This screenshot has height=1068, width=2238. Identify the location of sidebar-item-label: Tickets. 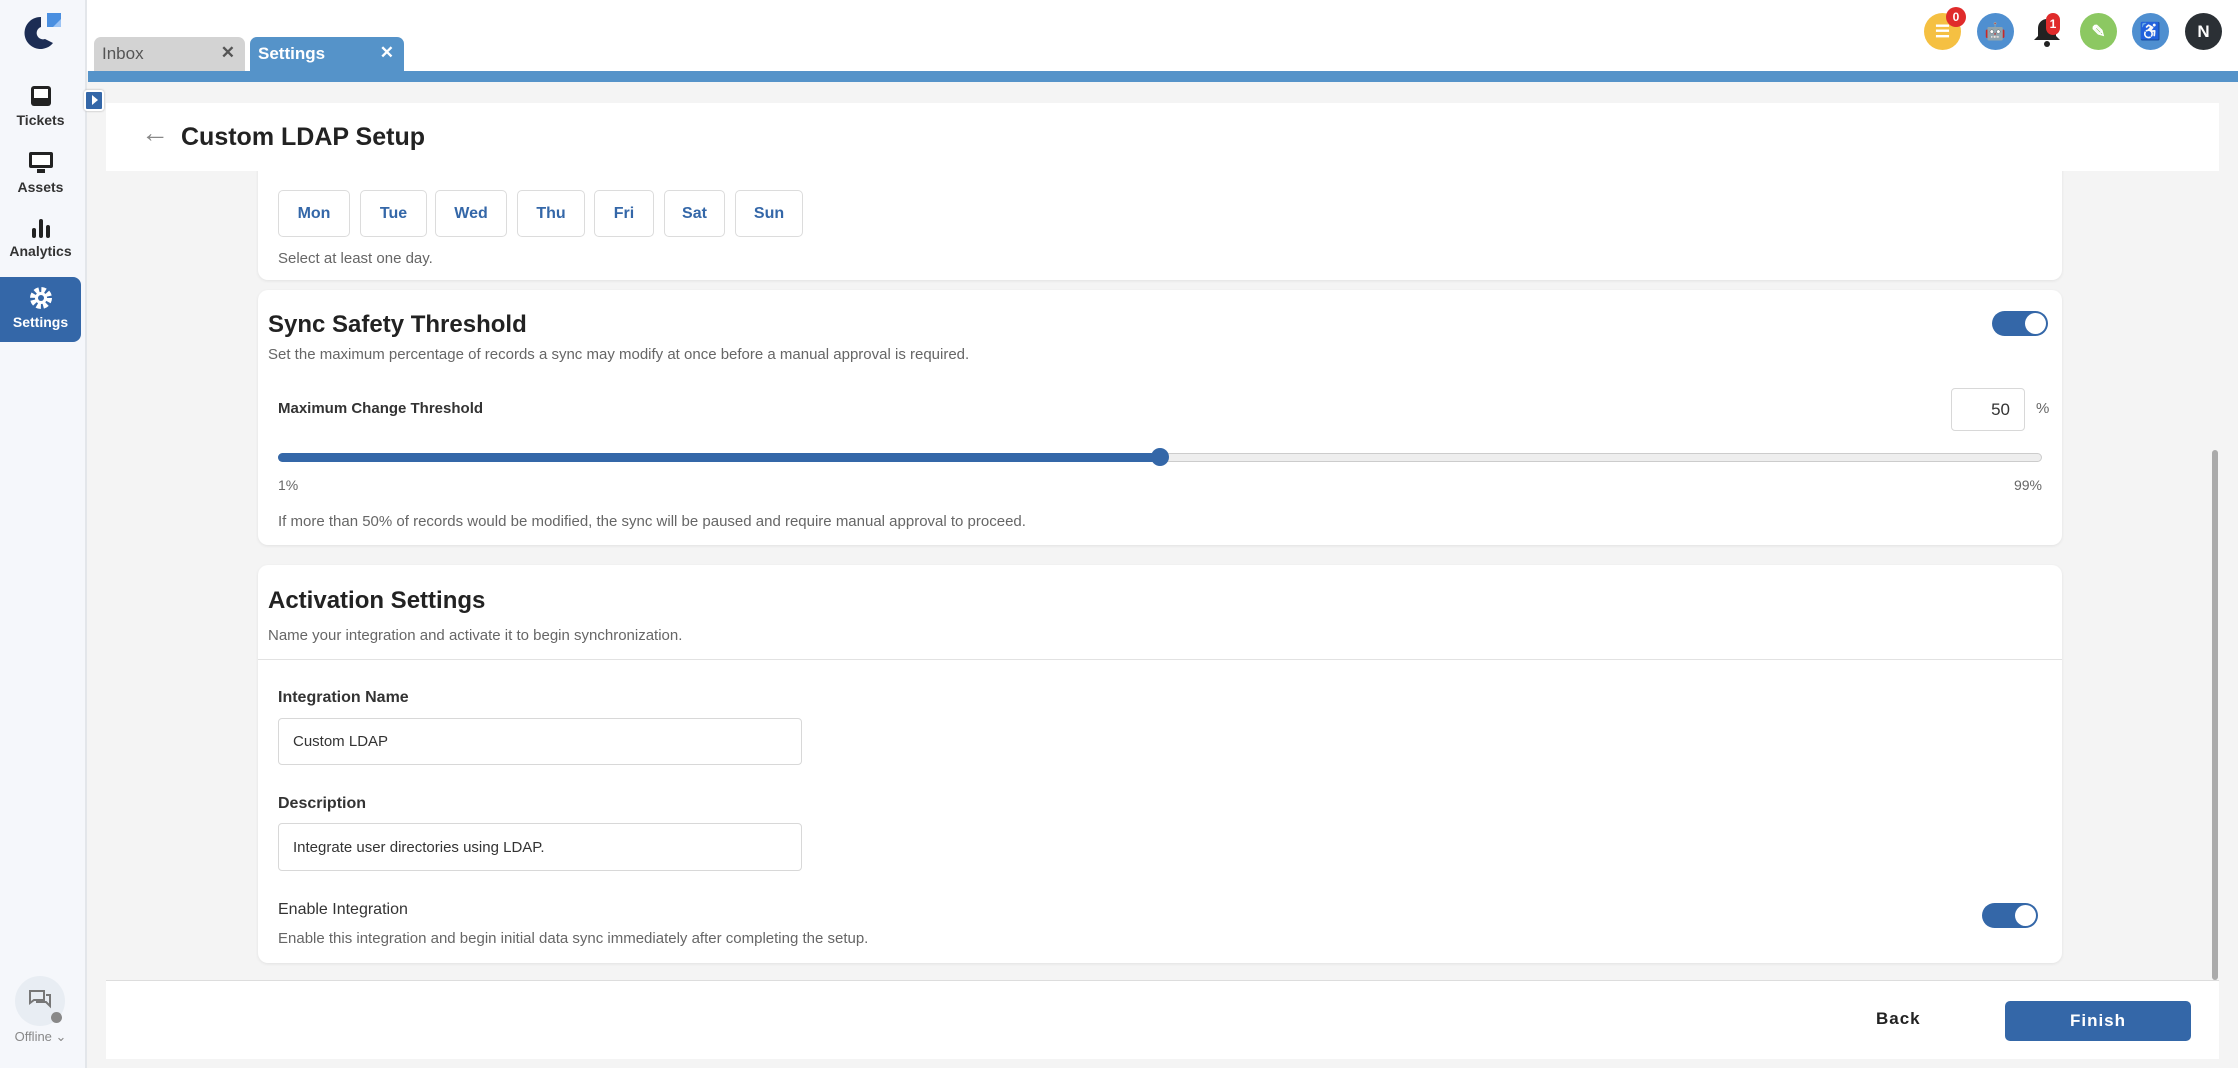
(40, 120).